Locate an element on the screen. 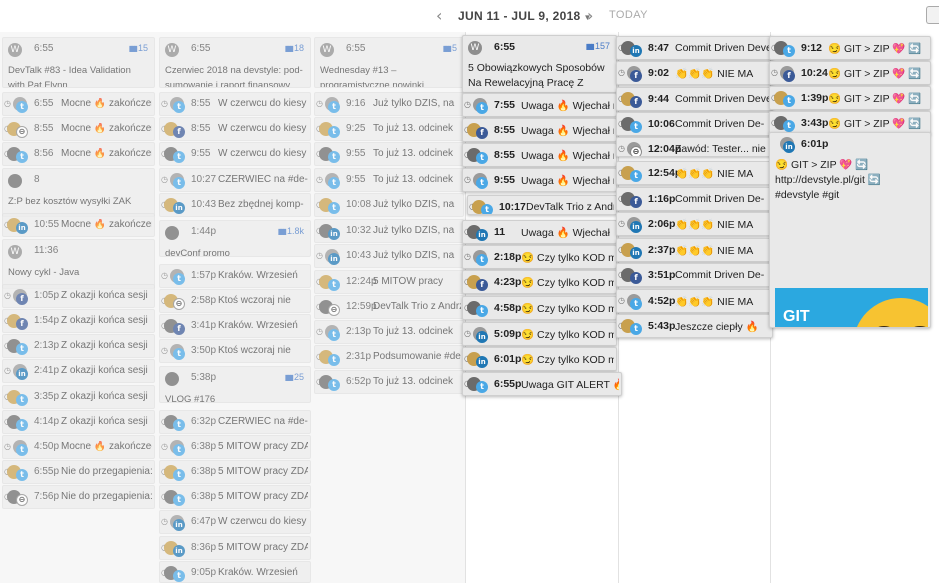 Image resolution: width=939 pixels, height=583 pixels. scheduled-post-card: in 2:06p ◷ 👏👏👏 NIE MA is located at coordinates (694, 224).